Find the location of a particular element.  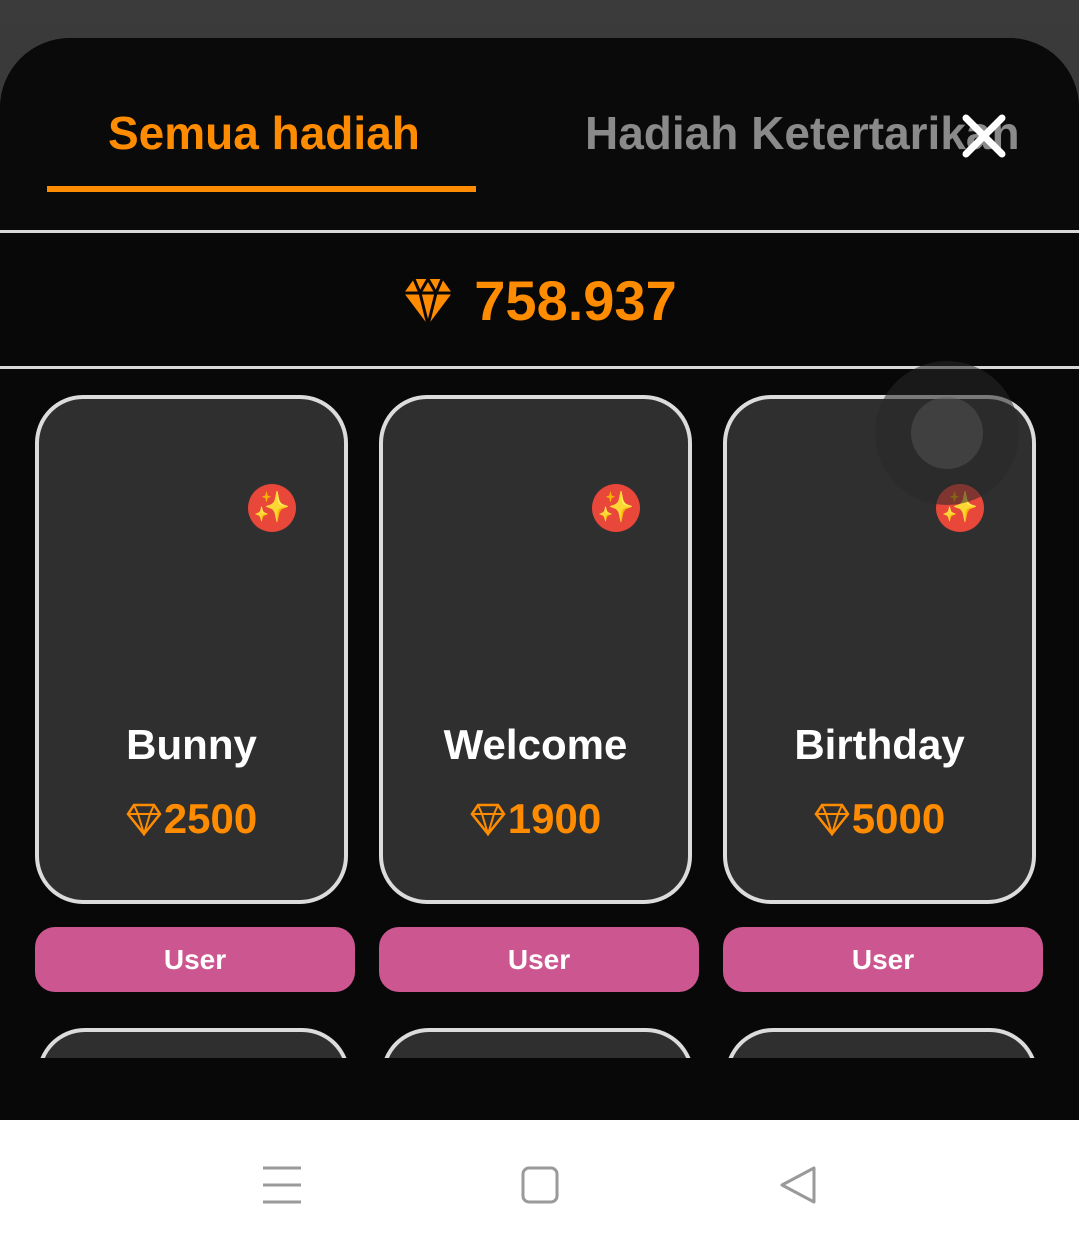

gift-price: 2500 is located at coordinates (191, 819).